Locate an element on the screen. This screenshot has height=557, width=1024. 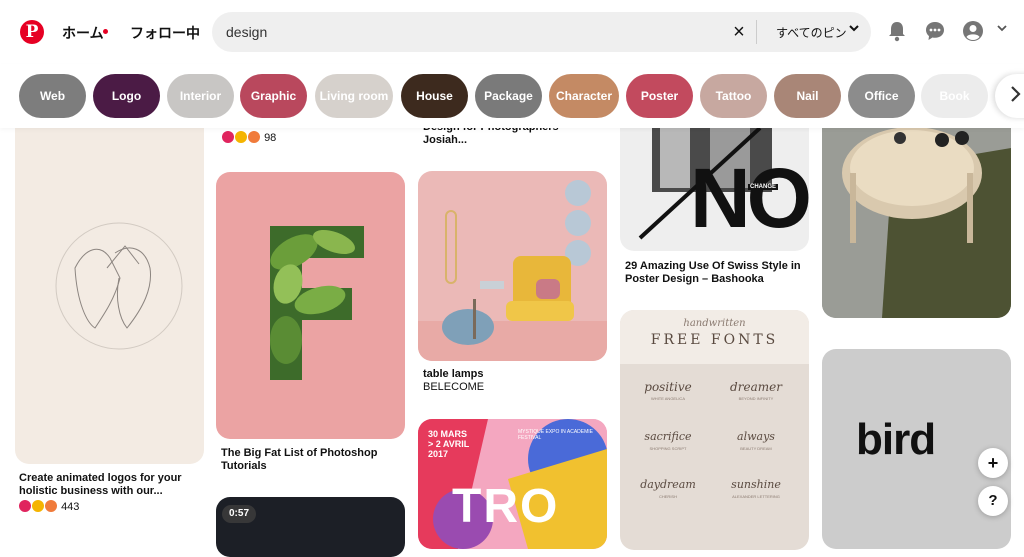
pink-room-image is located at coordinates (512, 270).